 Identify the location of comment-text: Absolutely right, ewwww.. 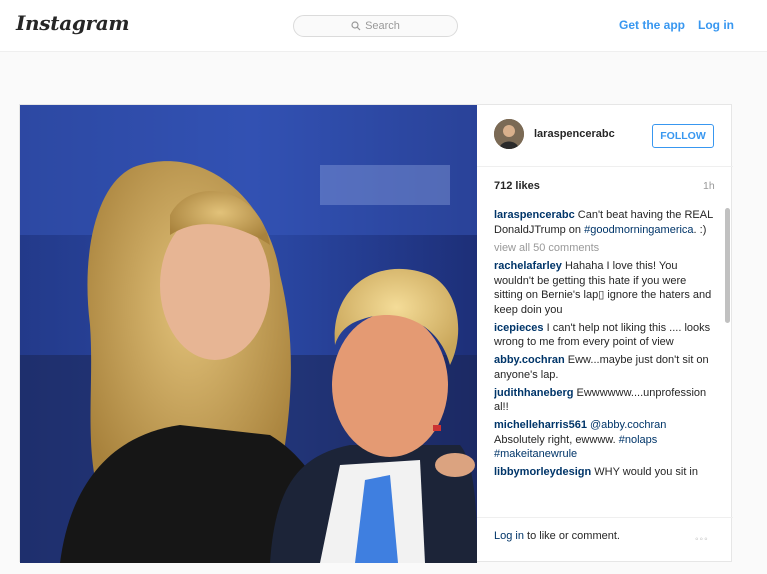
(556, 439).